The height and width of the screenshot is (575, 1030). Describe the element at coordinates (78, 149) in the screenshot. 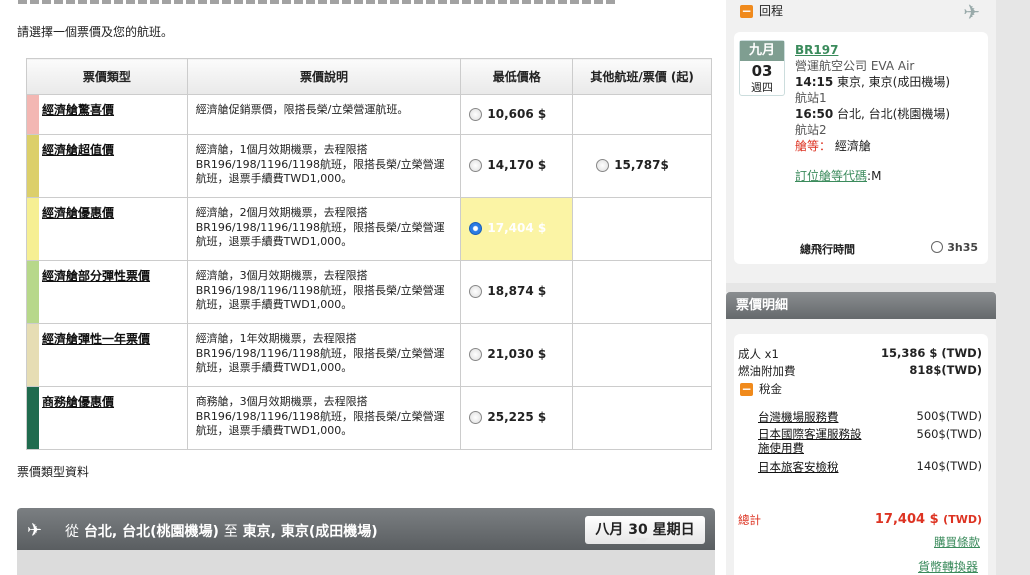

I see `fare-type-link: 經濟艙超值價` at that location.